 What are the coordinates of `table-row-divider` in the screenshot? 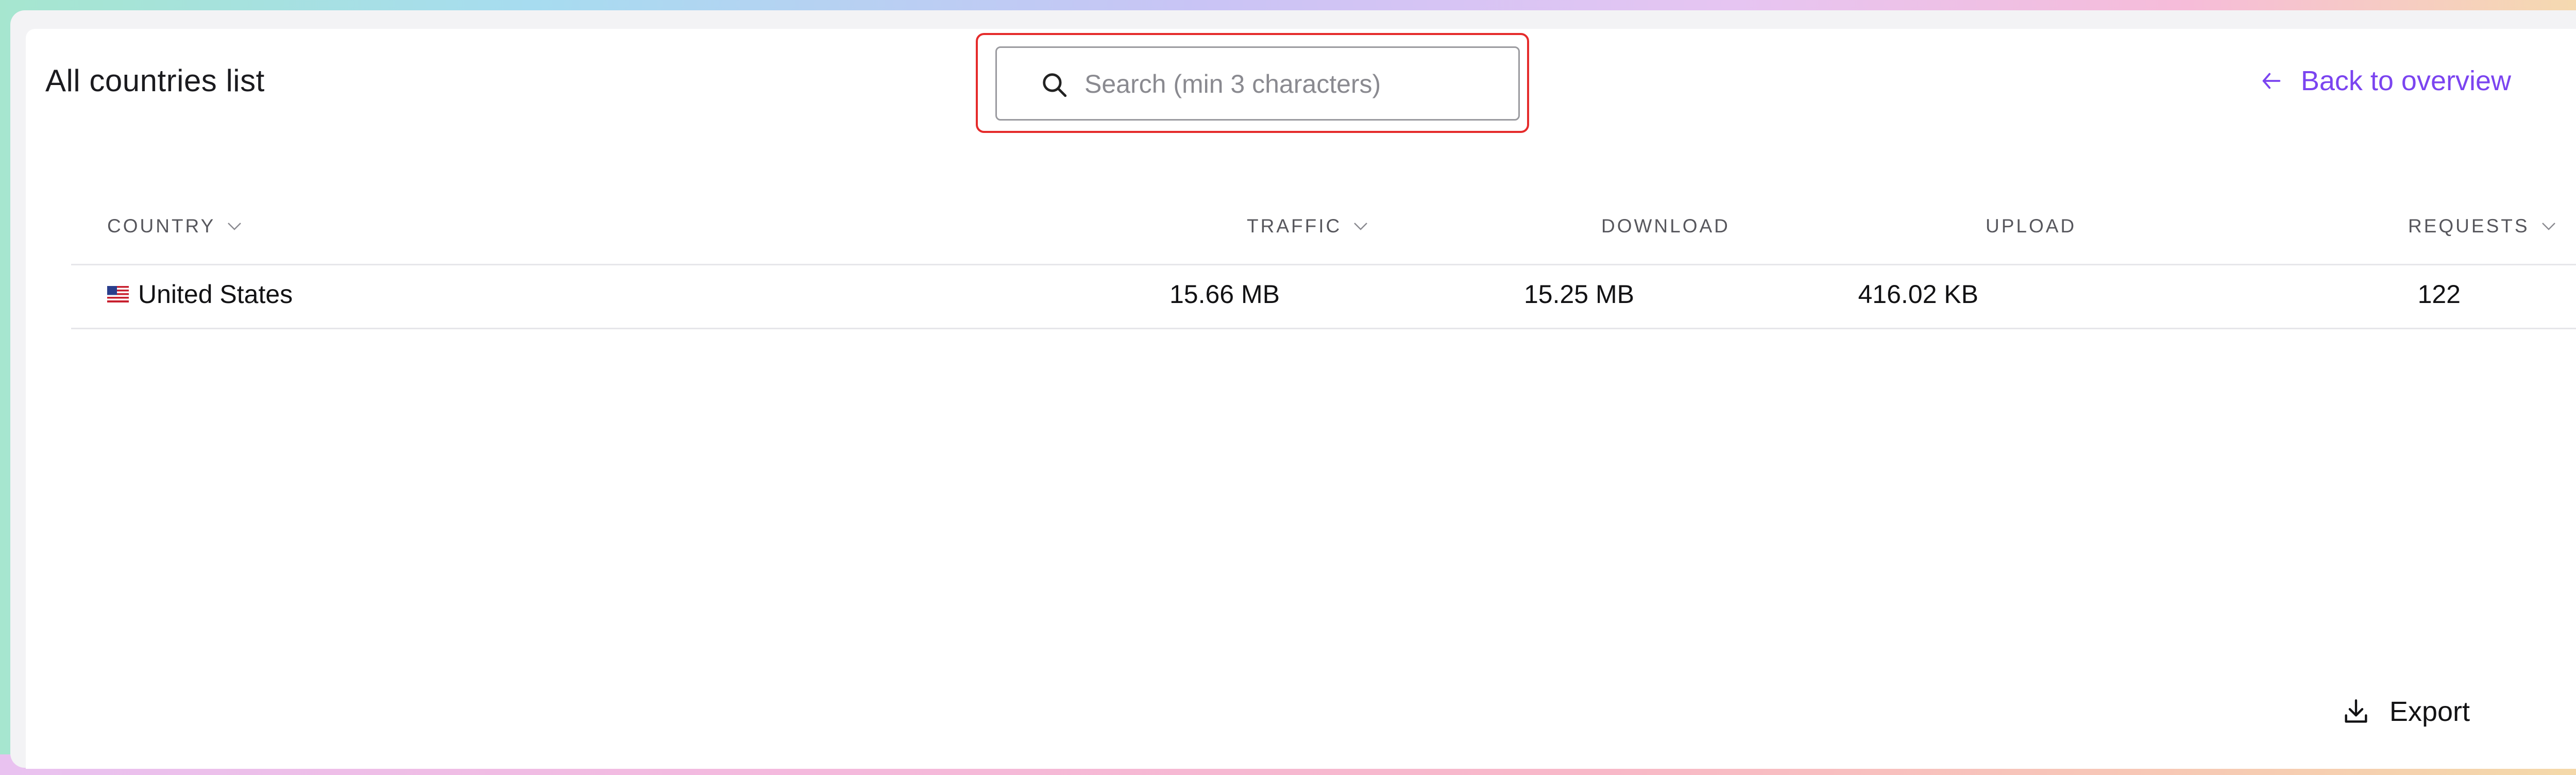 It's located at (1323, 328).